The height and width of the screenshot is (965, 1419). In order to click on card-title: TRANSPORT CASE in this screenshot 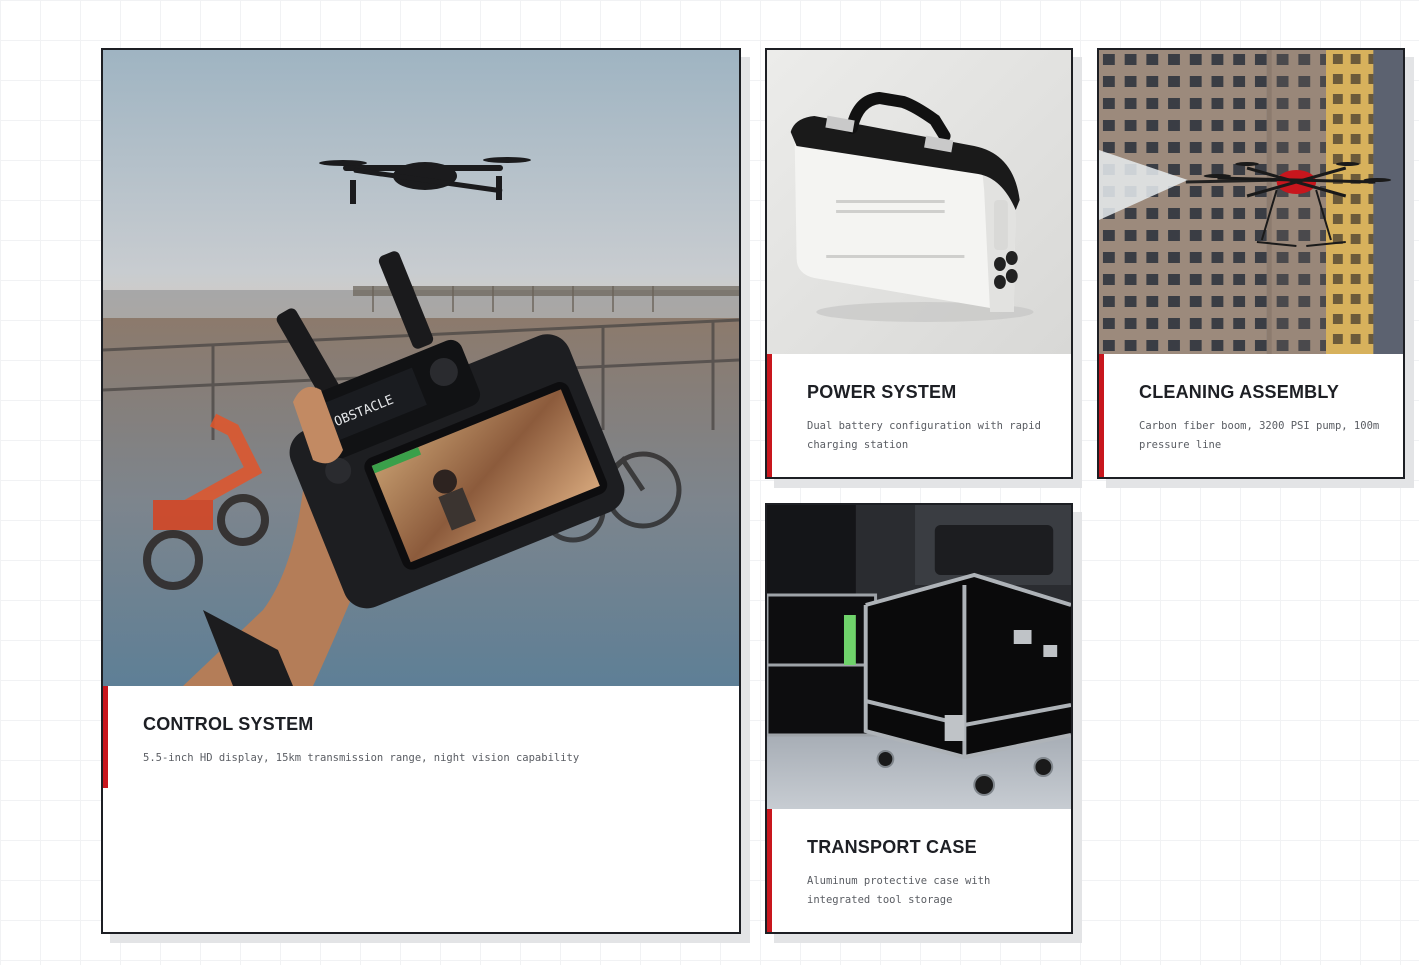, I will do `click(892, 847)`.